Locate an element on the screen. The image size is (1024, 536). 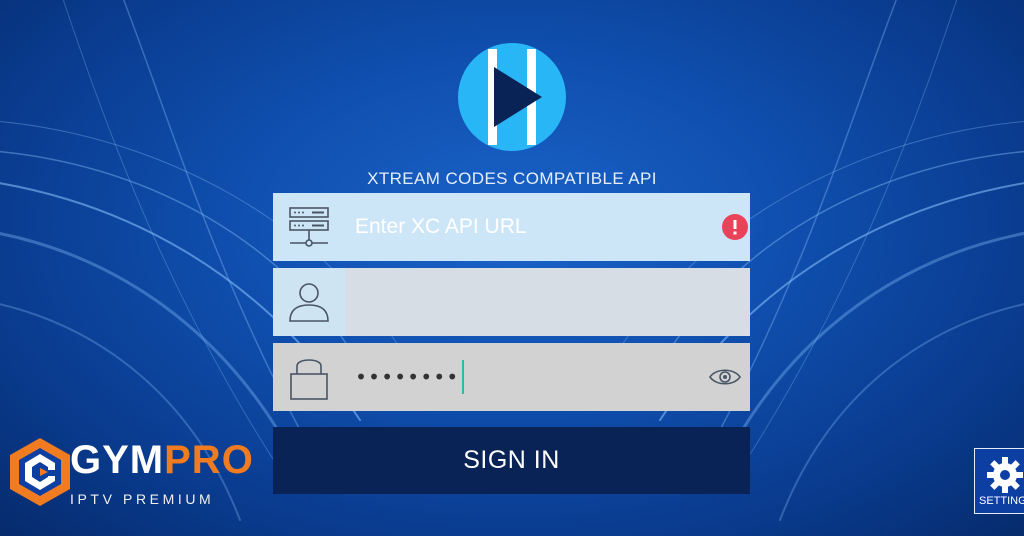
username-field is located at coordinates (511, 302).